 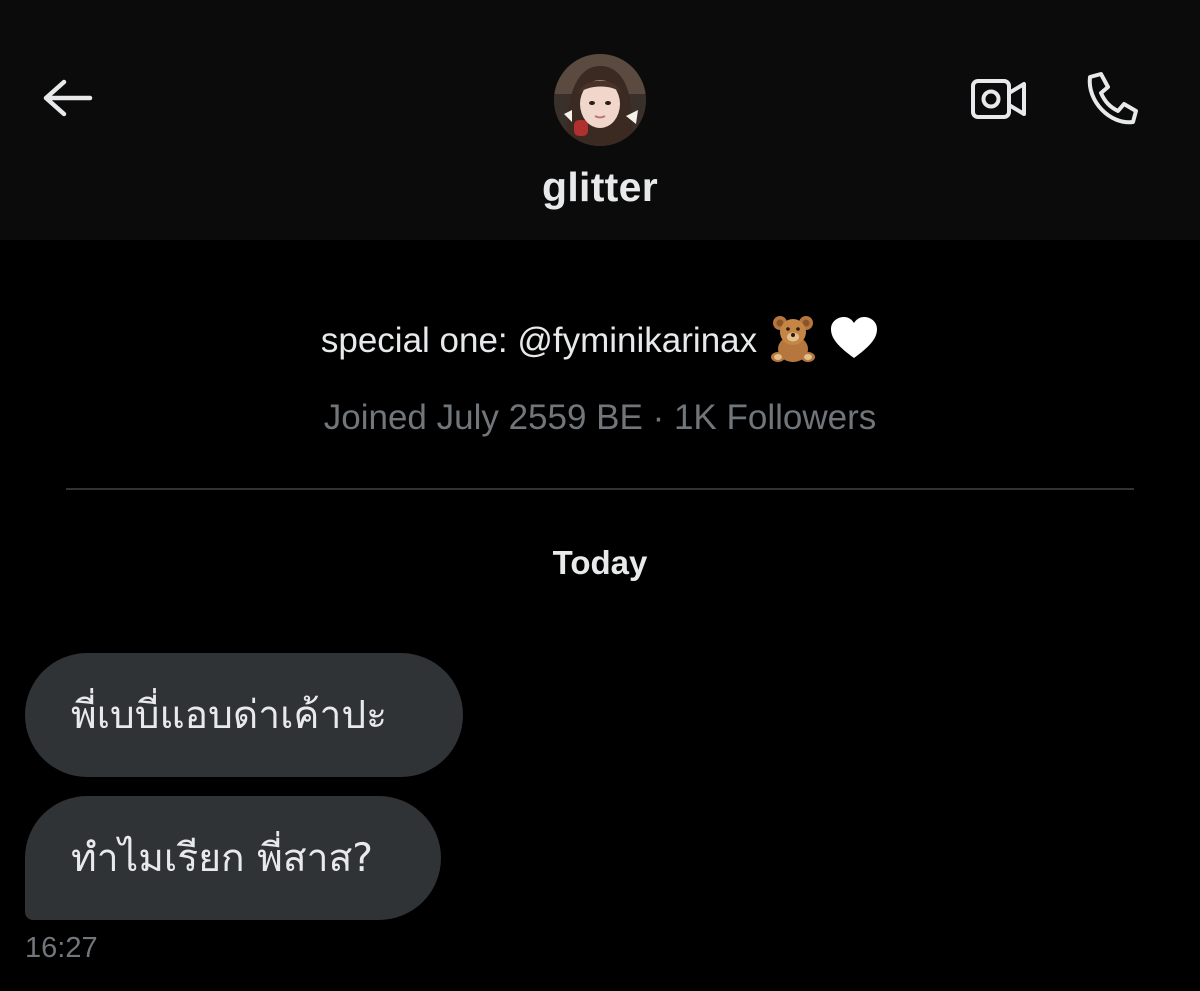 I want to click on back-button, so click(x=68, y=100).